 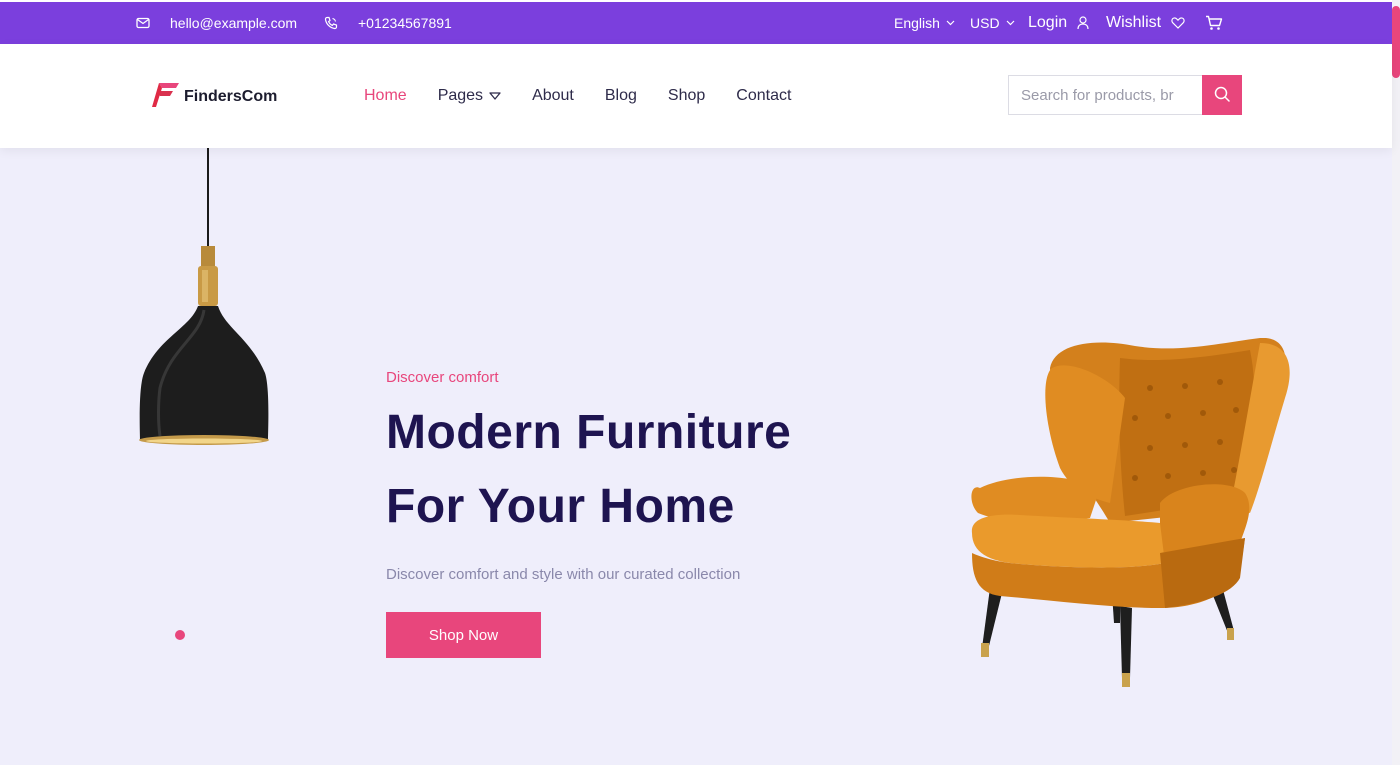 I want to click on phone-icon, so click(x=331, y=23).